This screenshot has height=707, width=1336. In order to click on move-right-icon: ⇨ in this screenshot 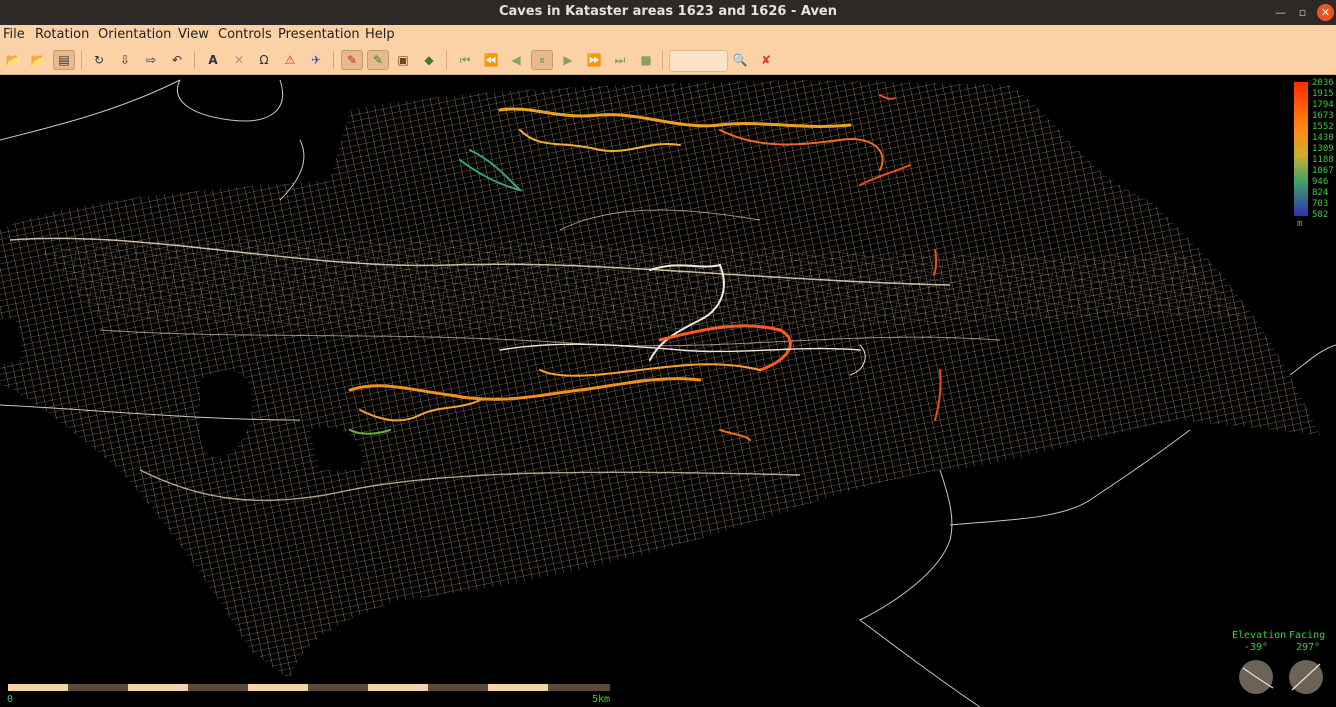, I will do `click(151, 60)`.